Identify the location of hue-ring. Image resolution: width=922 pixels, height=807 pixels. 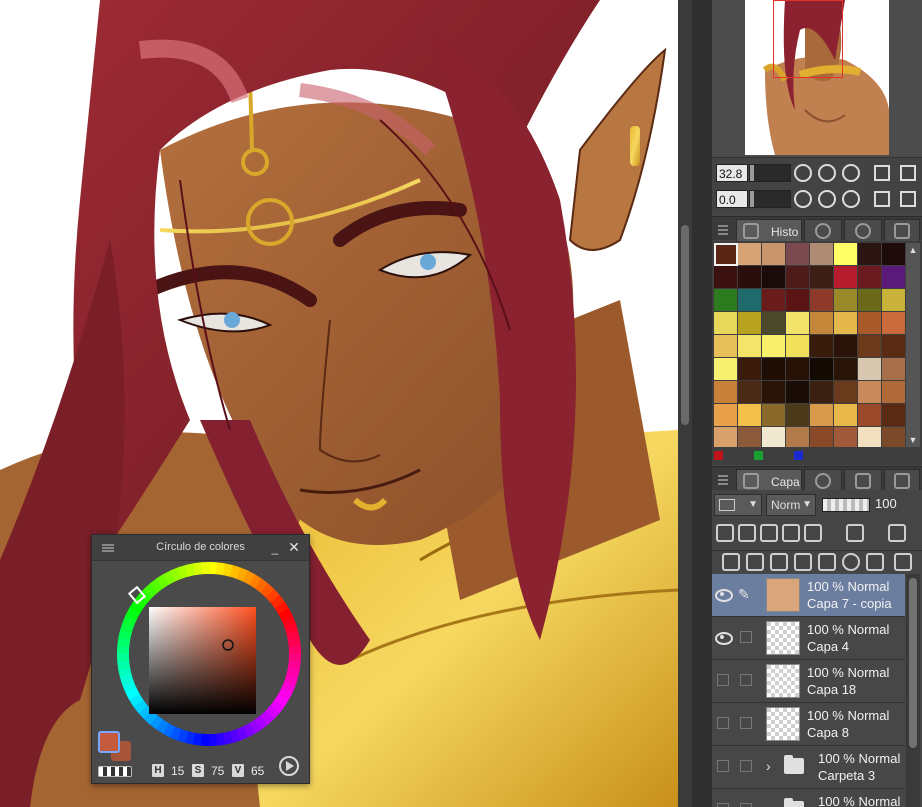
(209, 654).